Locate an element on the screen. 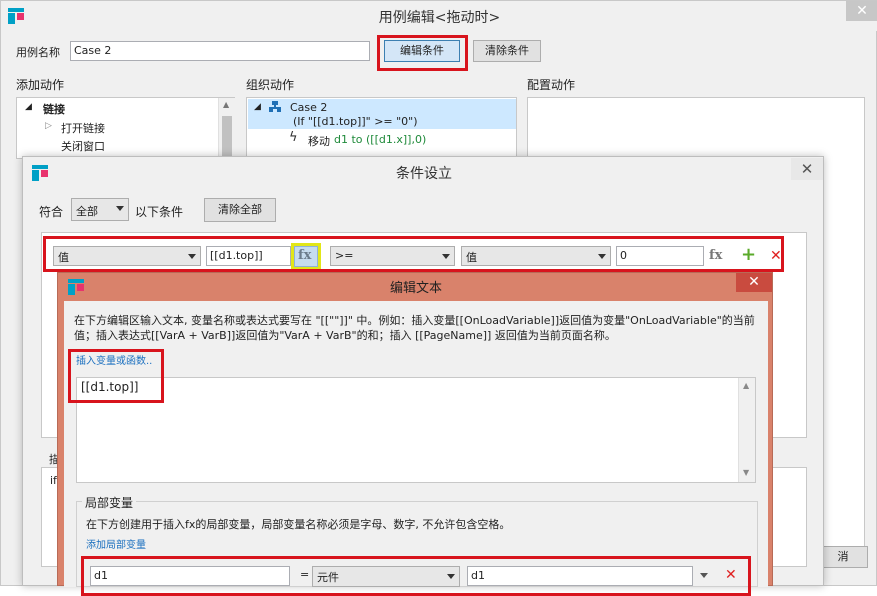 The width and height of the screenshot is (877, 596). tree-group-links: 链接 is located at coordinates (54, 109).